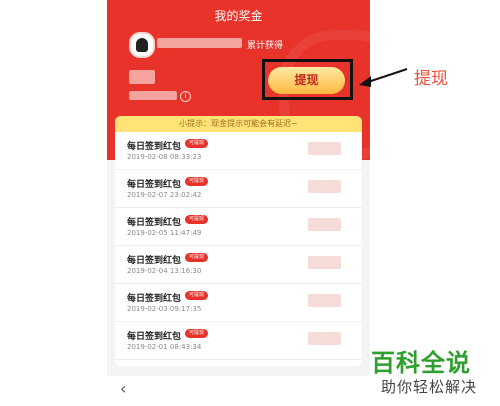  Describe the element at coordinates (164, 195) in the screenshot. I see `record-time: 2019-02-07 23:02:42` at that location.